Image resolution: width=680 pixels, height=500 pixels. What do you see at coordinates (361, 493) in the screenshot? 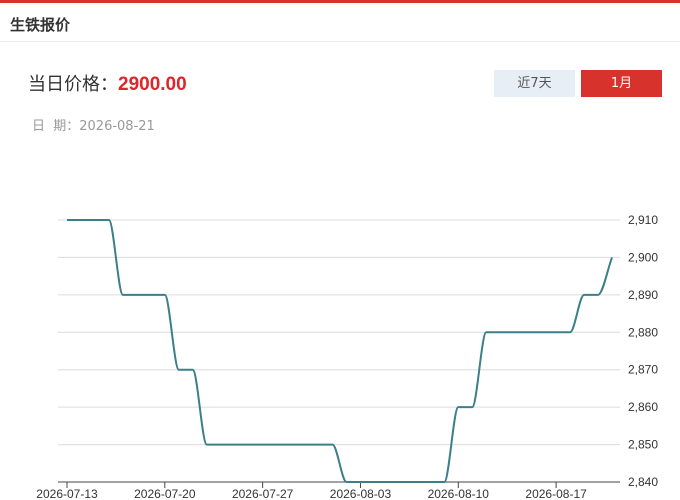
I see `x-tick-label: 2026-08-03` at bounding box center [361, 493].